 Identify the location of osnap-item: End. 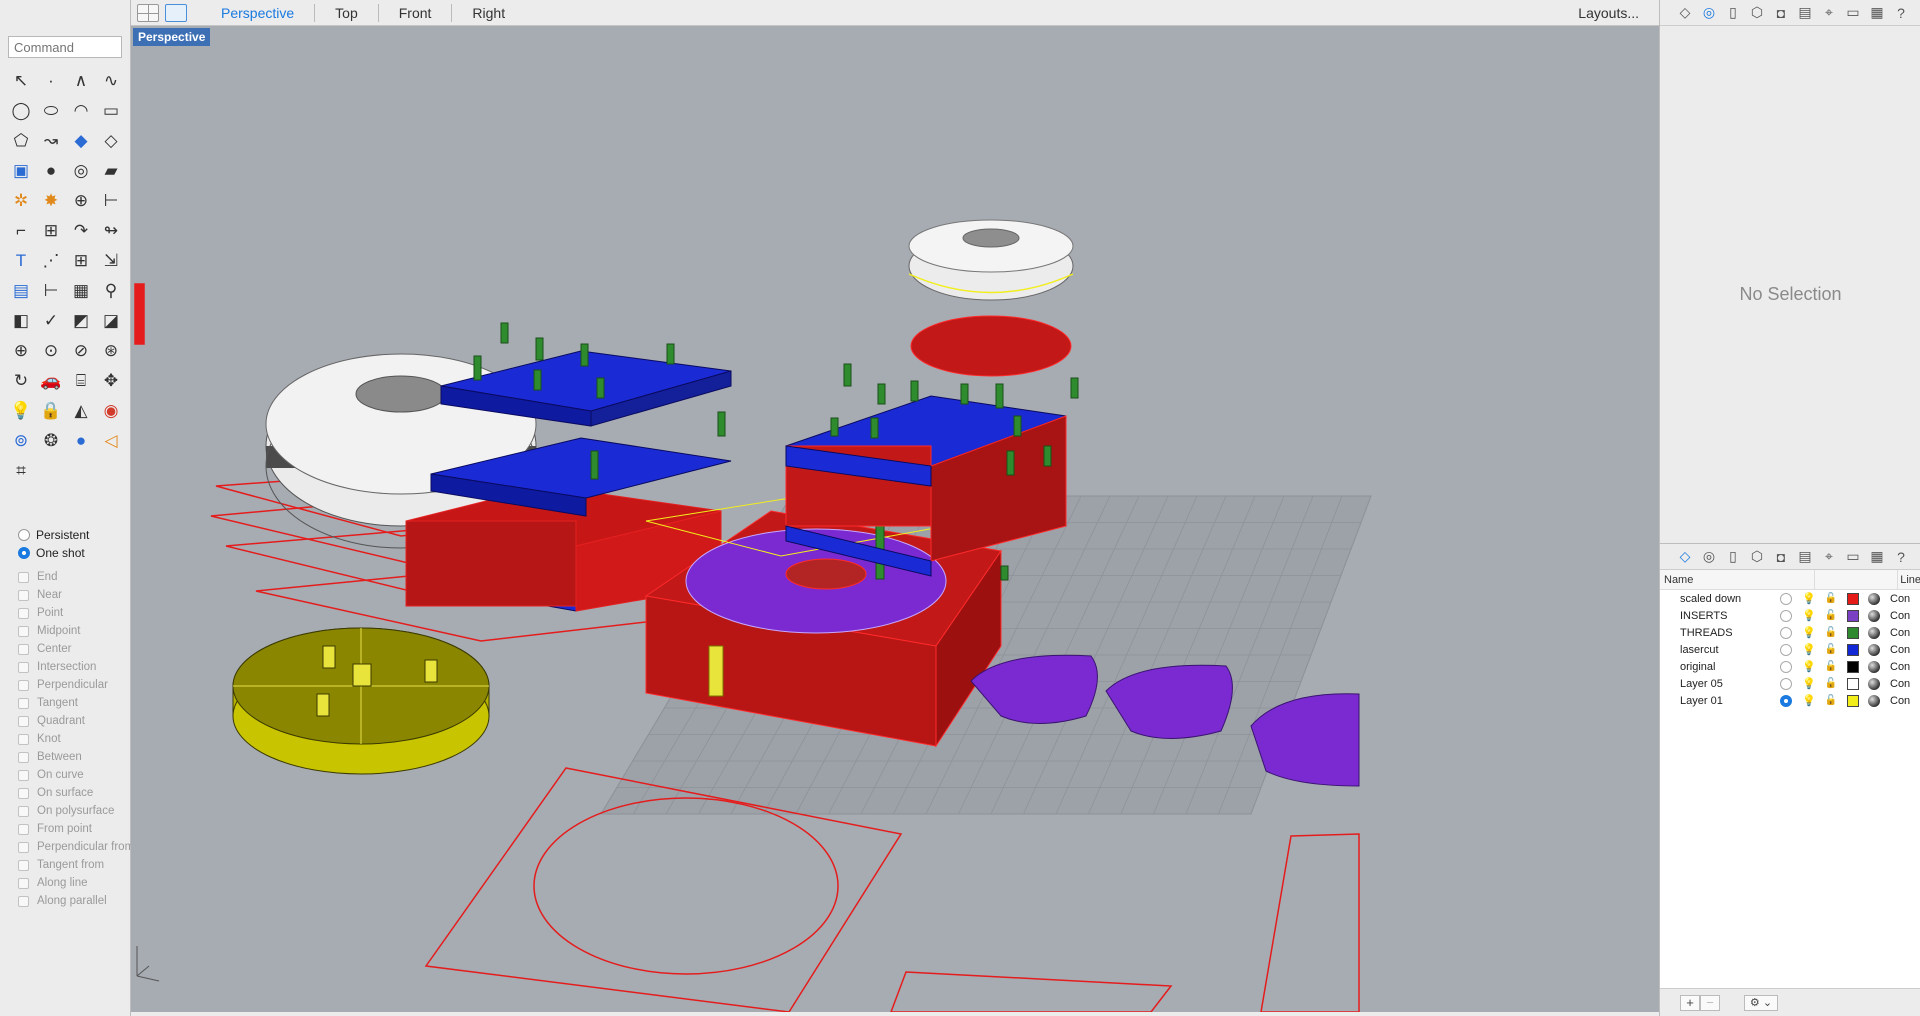
(74, 577).